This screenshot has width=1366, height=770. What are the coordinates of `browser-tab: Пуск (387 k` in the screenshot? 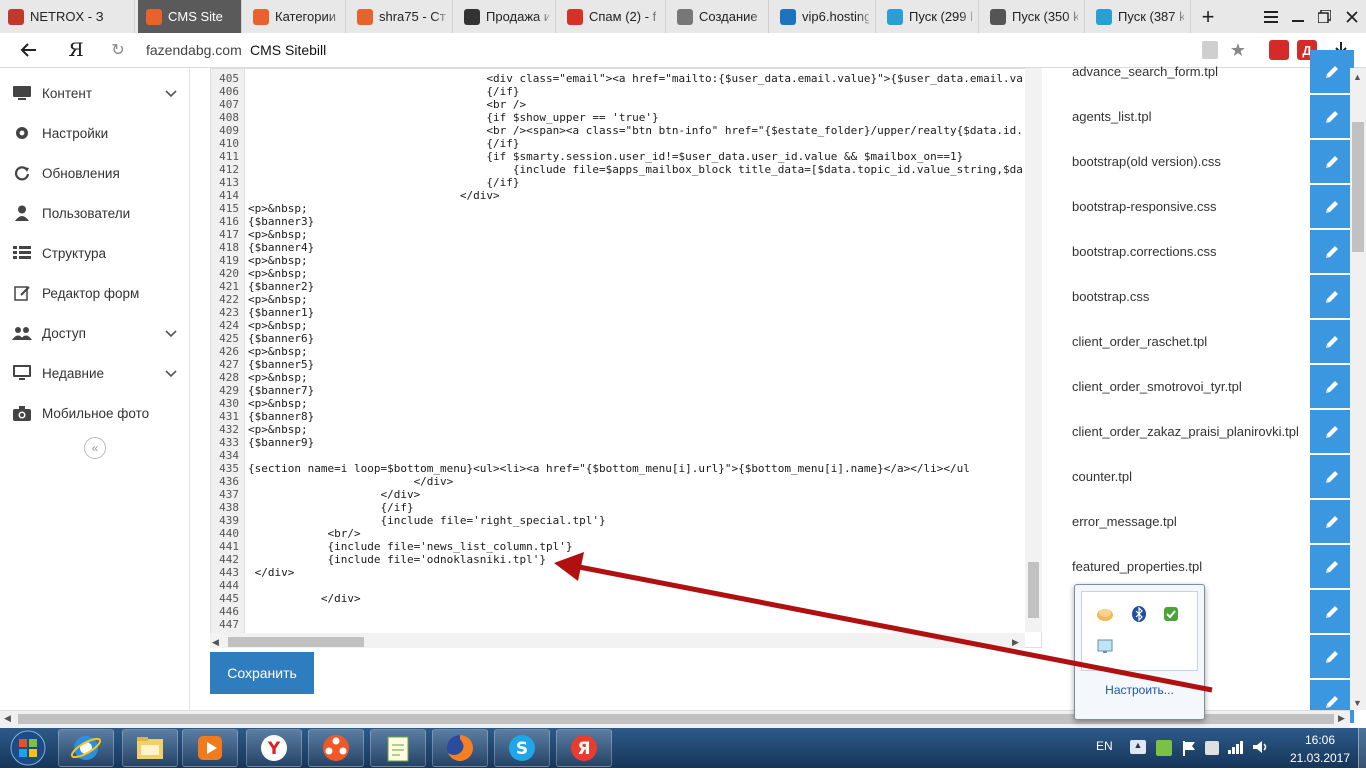 It's located at (1139, 16).